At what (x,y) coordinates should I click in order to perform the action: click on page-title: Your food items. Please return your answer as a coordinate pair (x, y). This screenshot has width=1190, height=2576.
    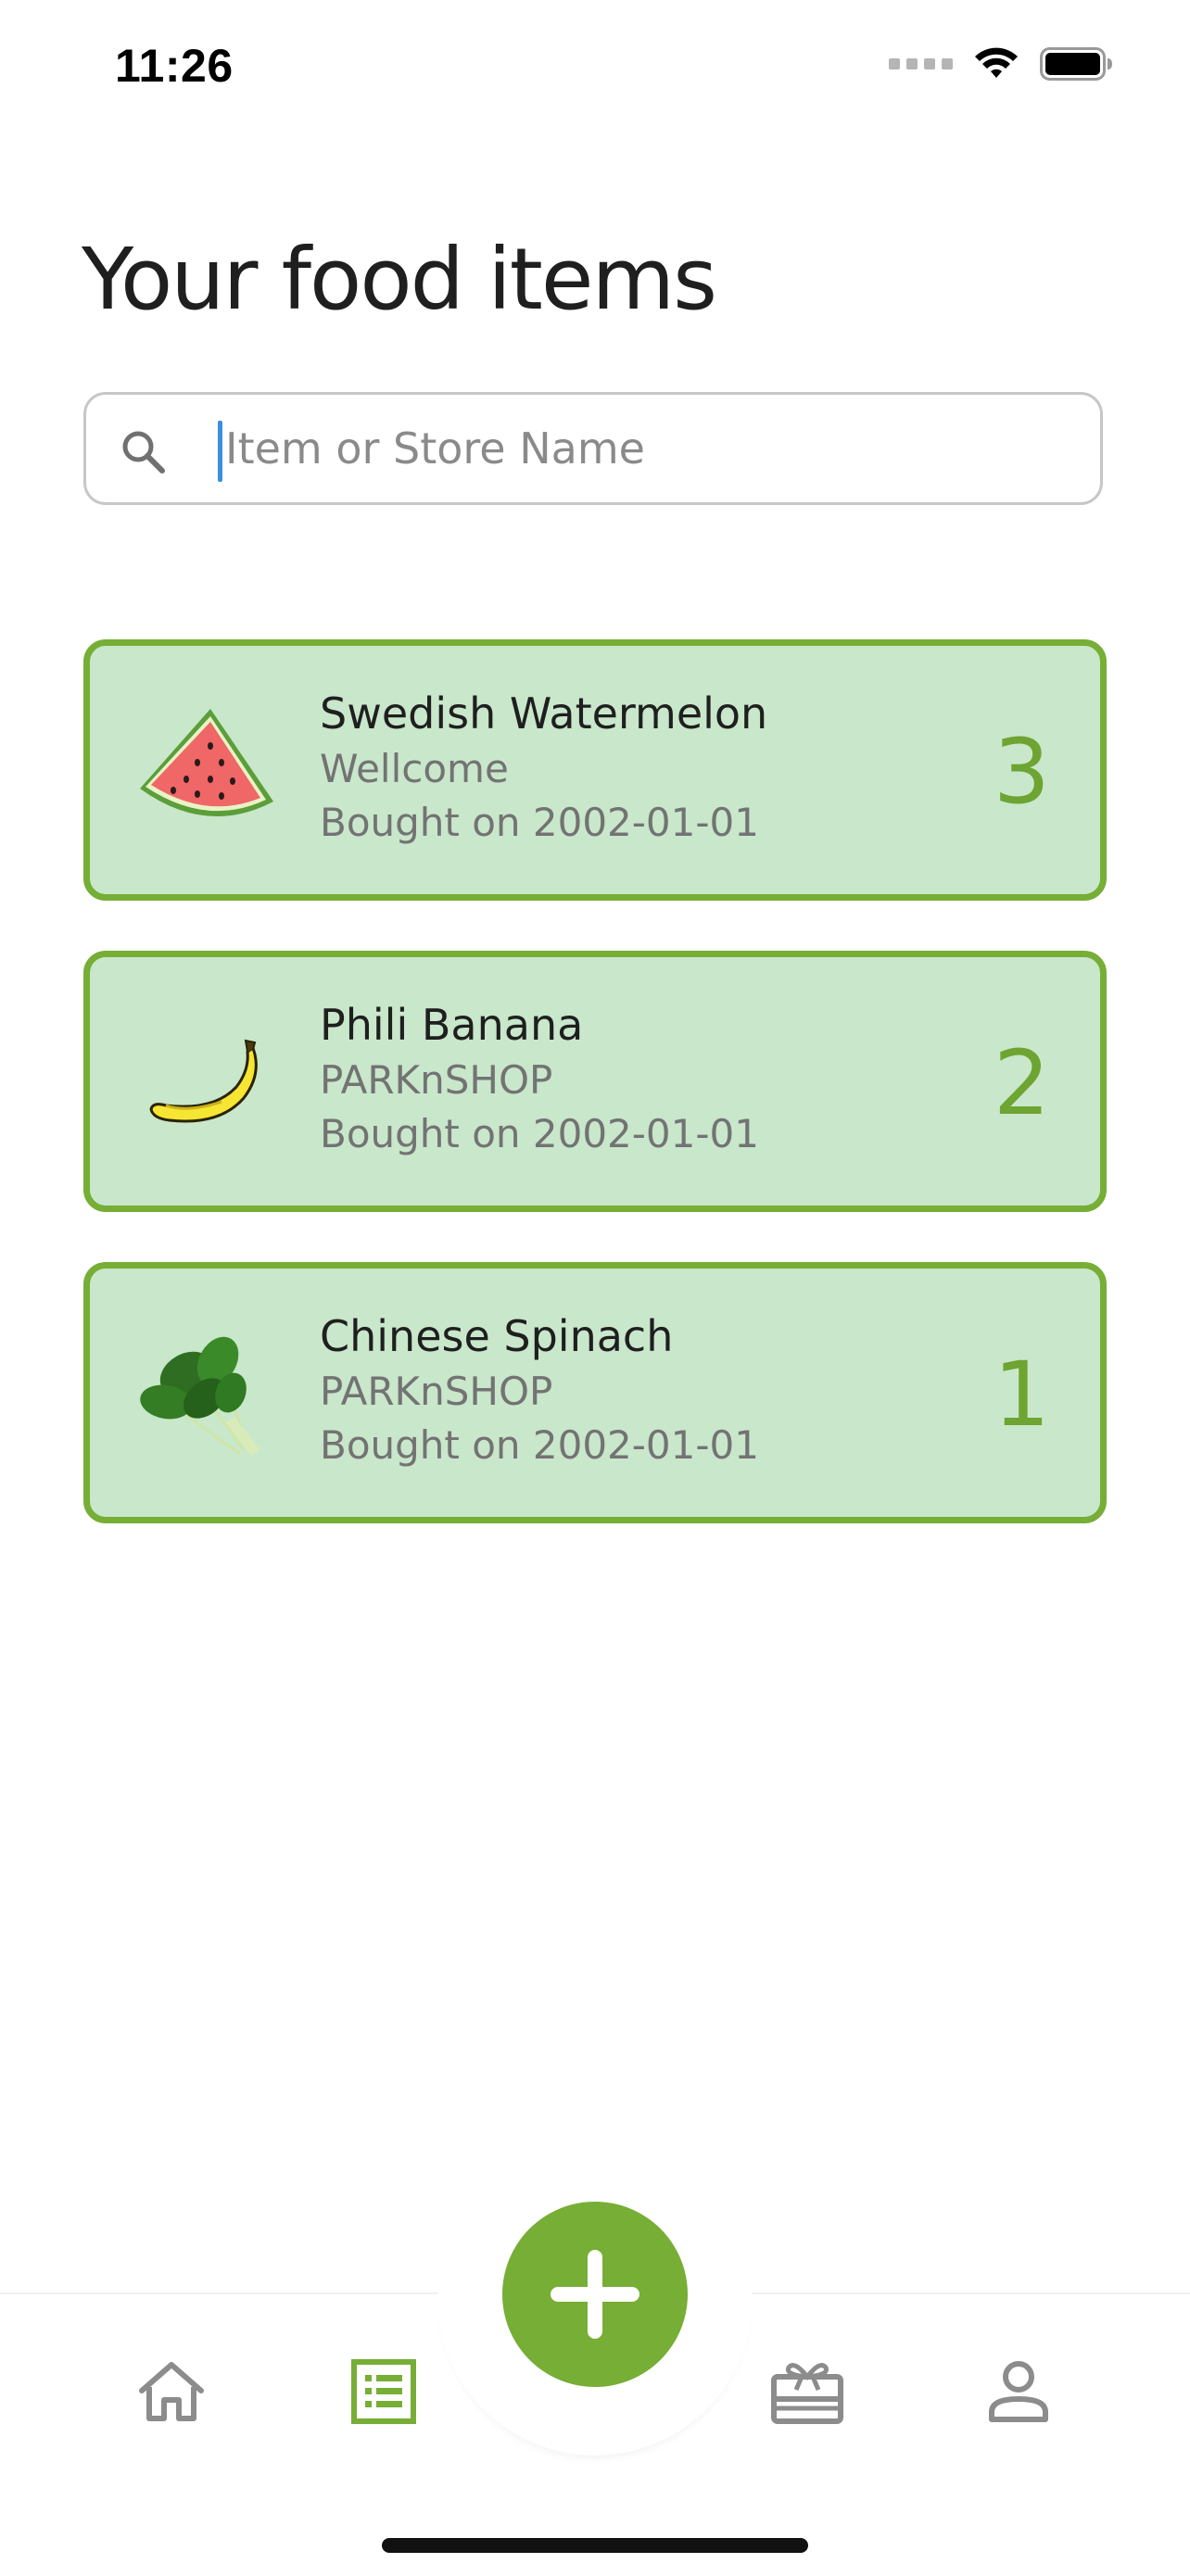
    Looking at the image, I should click on (399, 279).